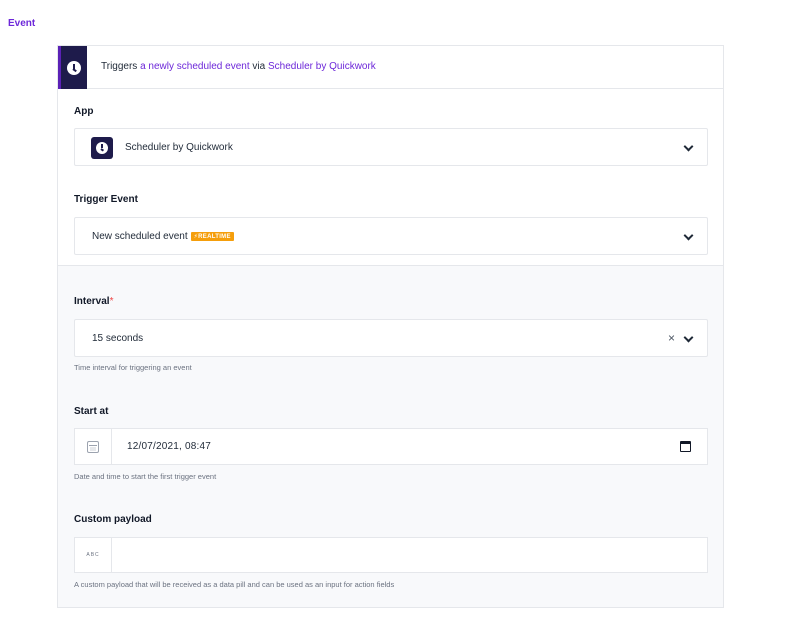 This screenshot has width=801, height=622. Describe the element at coordinates (140, 236) in the screenshot. I see `trigger-event-name: New scheduled event` at that location.